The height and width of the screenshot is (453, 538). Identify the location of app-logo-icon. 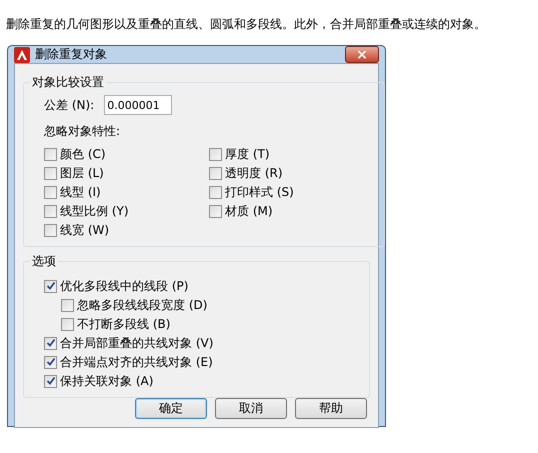
(22, 54).